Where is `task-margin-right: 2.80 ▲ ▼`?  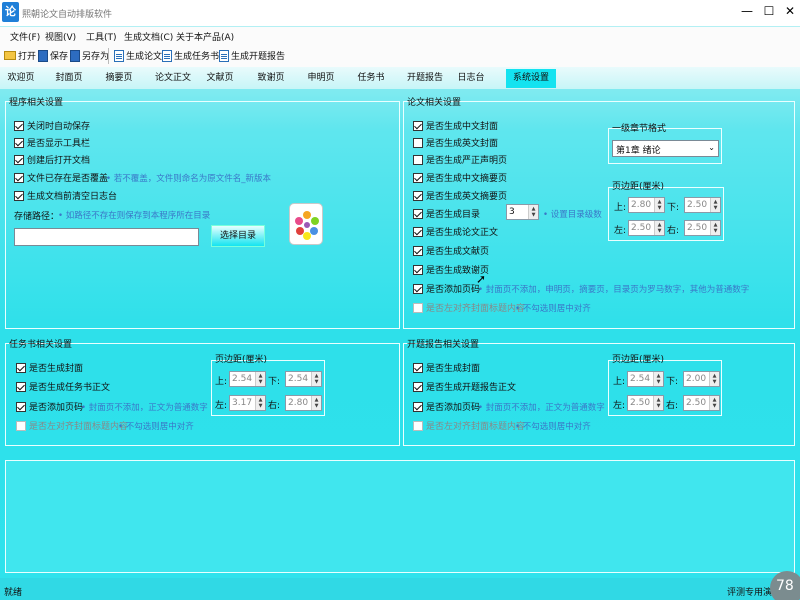
task-margin-right: 2.80 ▲ ▼ is located at coordinates (303, 403).